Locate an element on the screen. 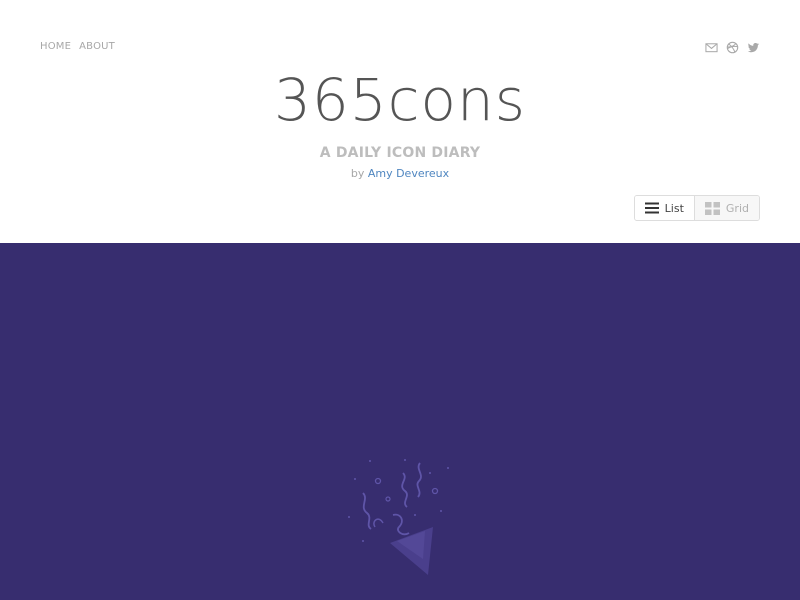  view-toggle: List Grid is located at coordinates (696, 208).